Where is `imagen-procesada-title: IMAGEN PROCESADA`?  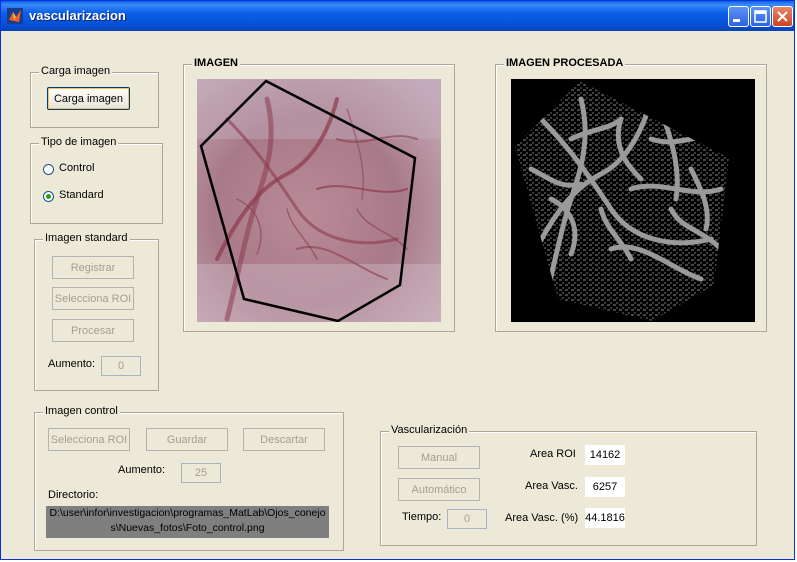
imagen-procesada-title: IMAGEN PROCESADA is located at coordinates (565, 63).